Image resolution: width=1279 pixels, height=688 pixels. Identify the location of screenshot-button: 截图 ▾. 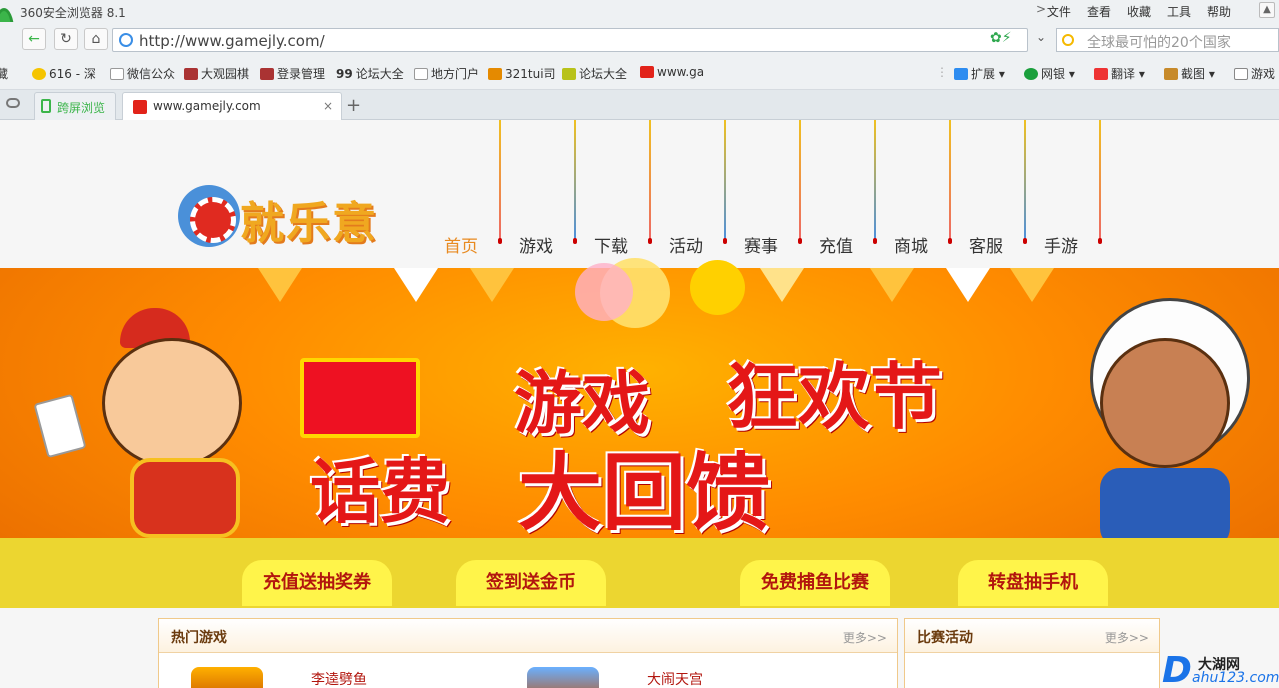
(1189, 73).